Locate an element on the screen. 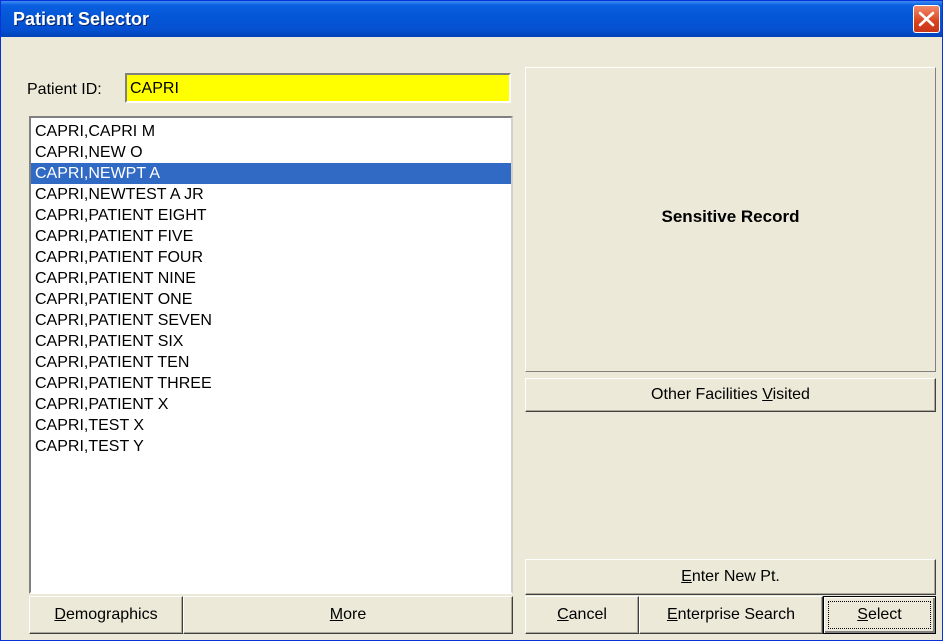  patient-list-item: CAPRI,PATIENT ONE is located at coordinates (271, 299).